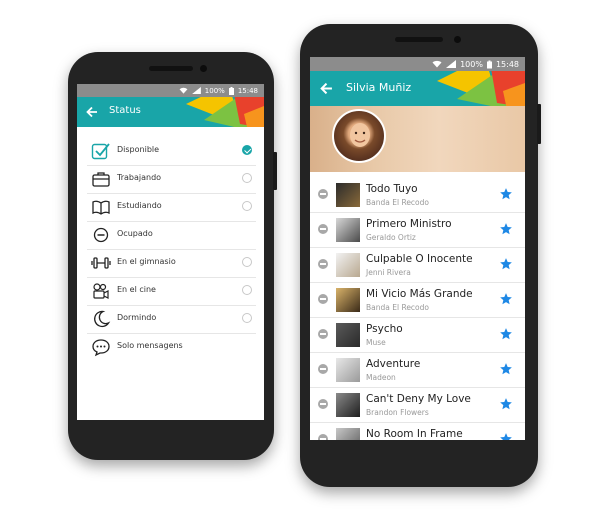 This screenshot has width=600, height=510. I want to click on status-label: Disponible, so click(138, 149).